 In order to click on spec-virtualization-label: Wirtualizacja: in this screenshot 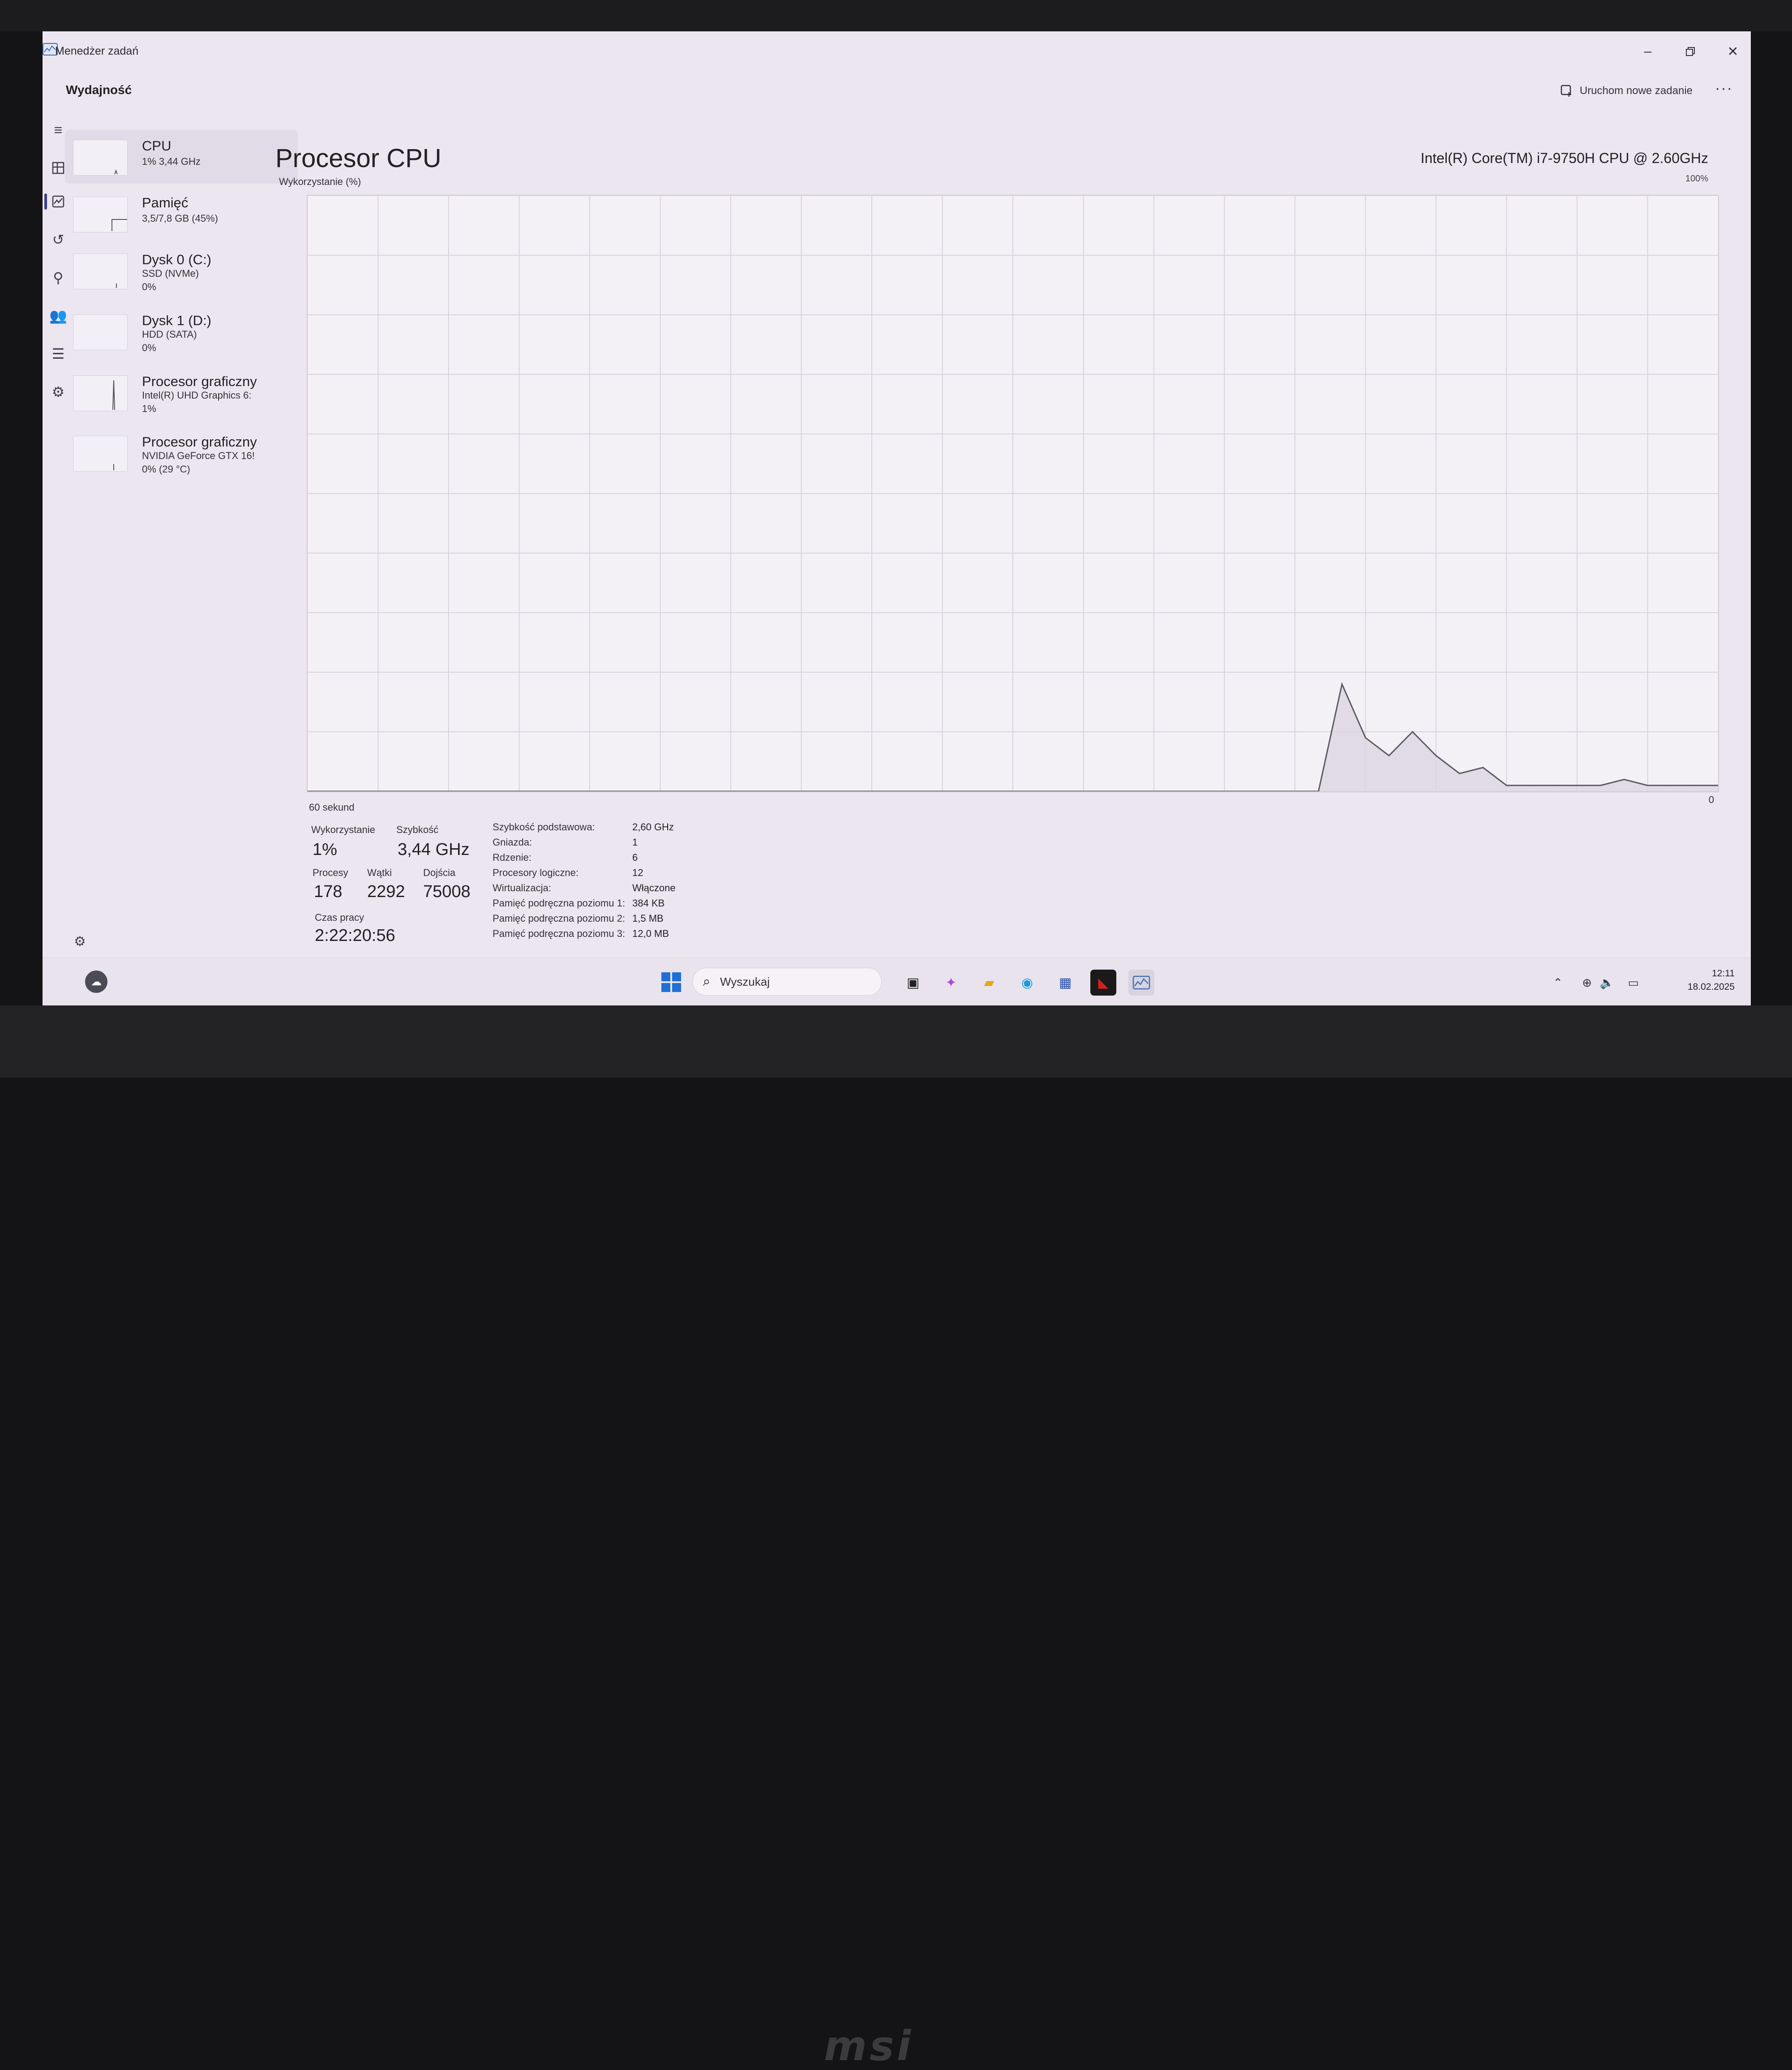, I will do `click(522, 887)`.